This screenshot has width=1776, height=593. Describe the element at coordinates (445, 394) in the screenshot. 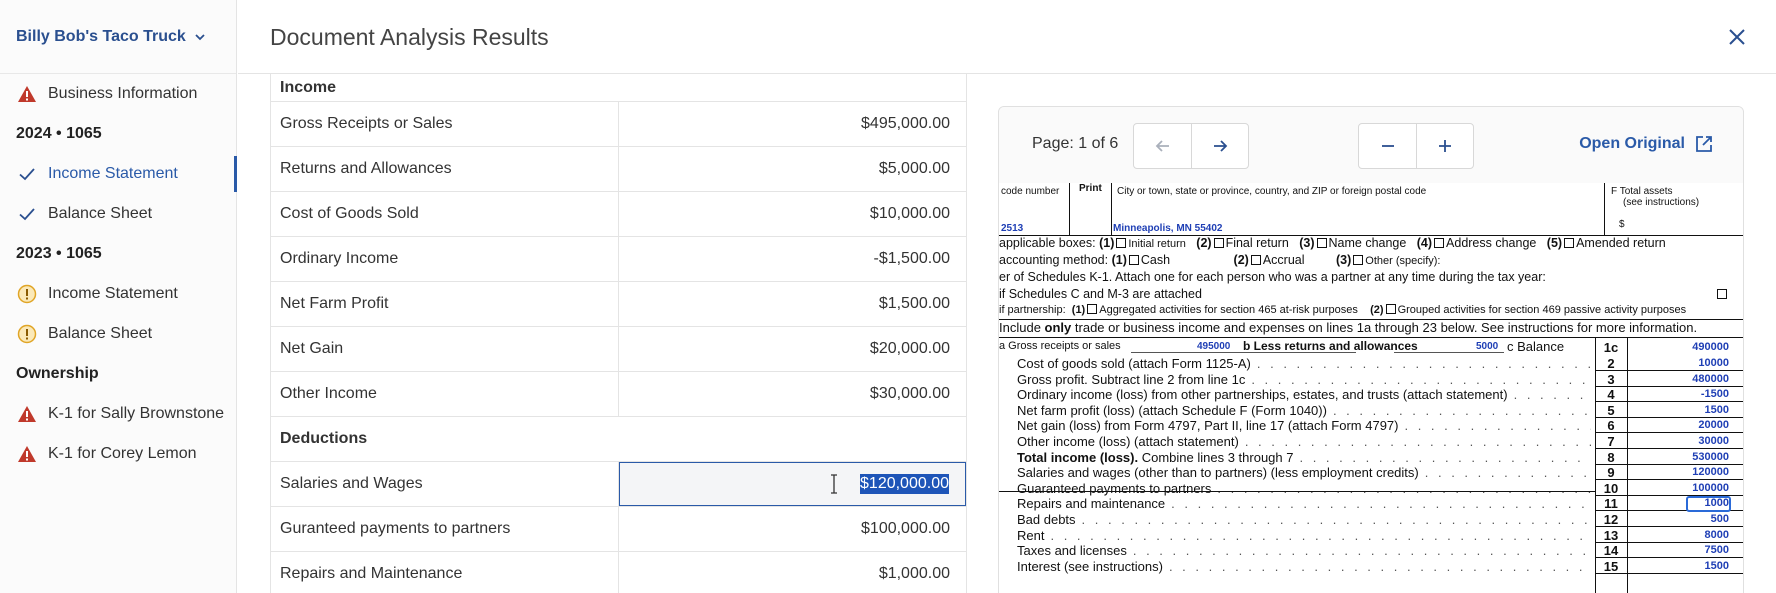

I see `row-label: Other Income` at that location.